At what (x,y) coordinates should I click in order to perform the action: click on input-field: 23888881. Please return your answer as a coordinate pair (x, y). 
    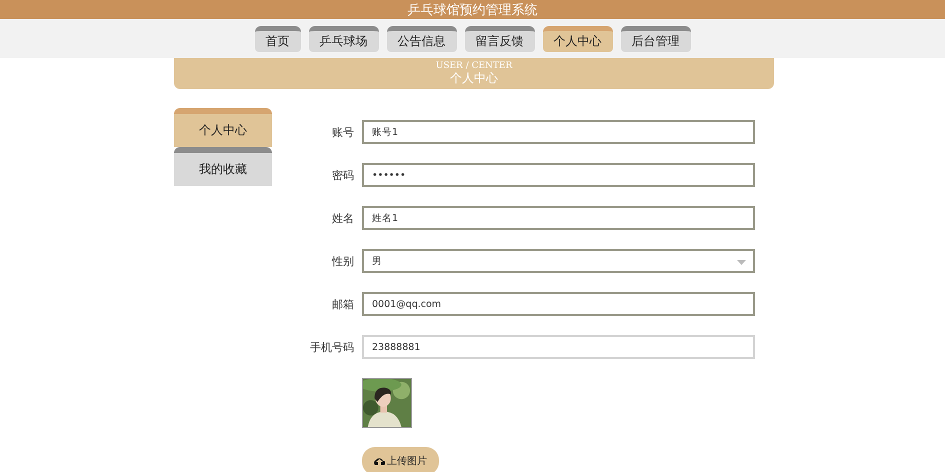
    Looking at the image, I should click on (558, 347).